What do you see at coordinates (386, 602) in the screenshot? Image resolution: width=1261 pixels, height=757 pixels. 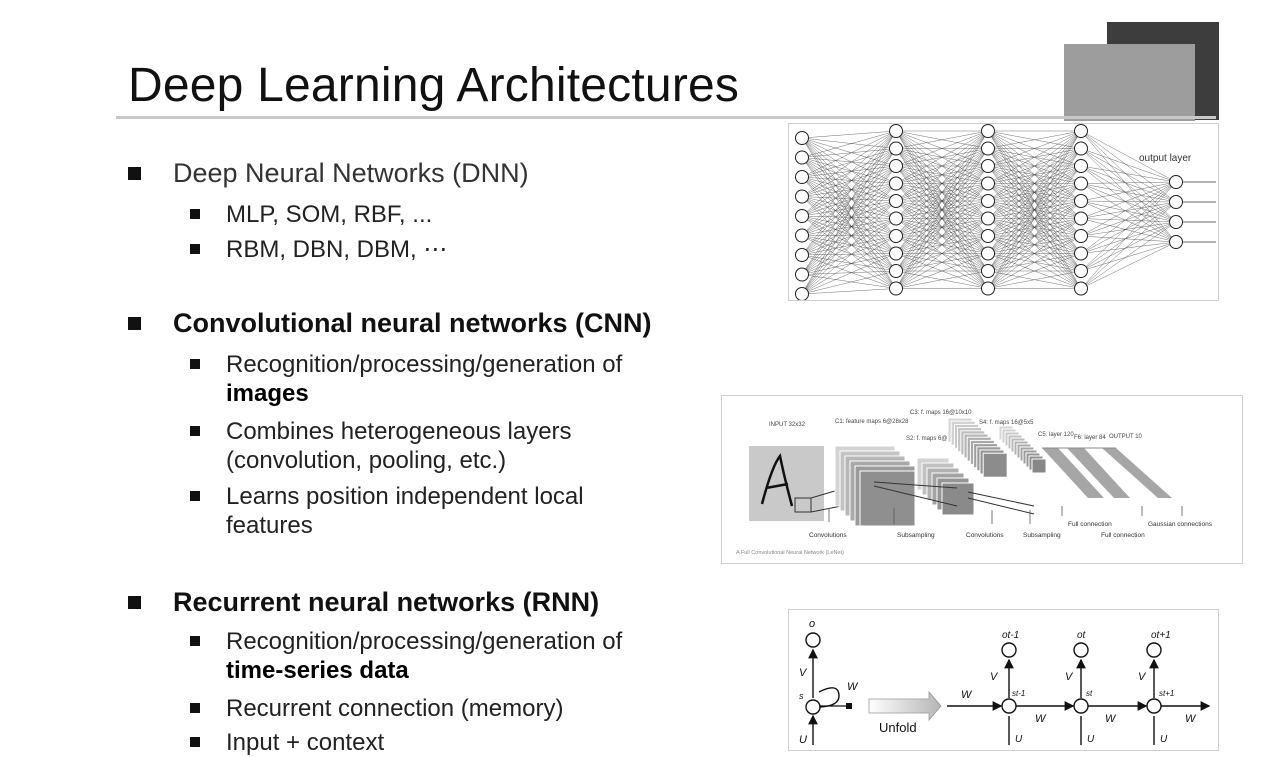 I see `rnn-heading: Recurrent neural networks (RNN)` at bounding box center [386, 602].